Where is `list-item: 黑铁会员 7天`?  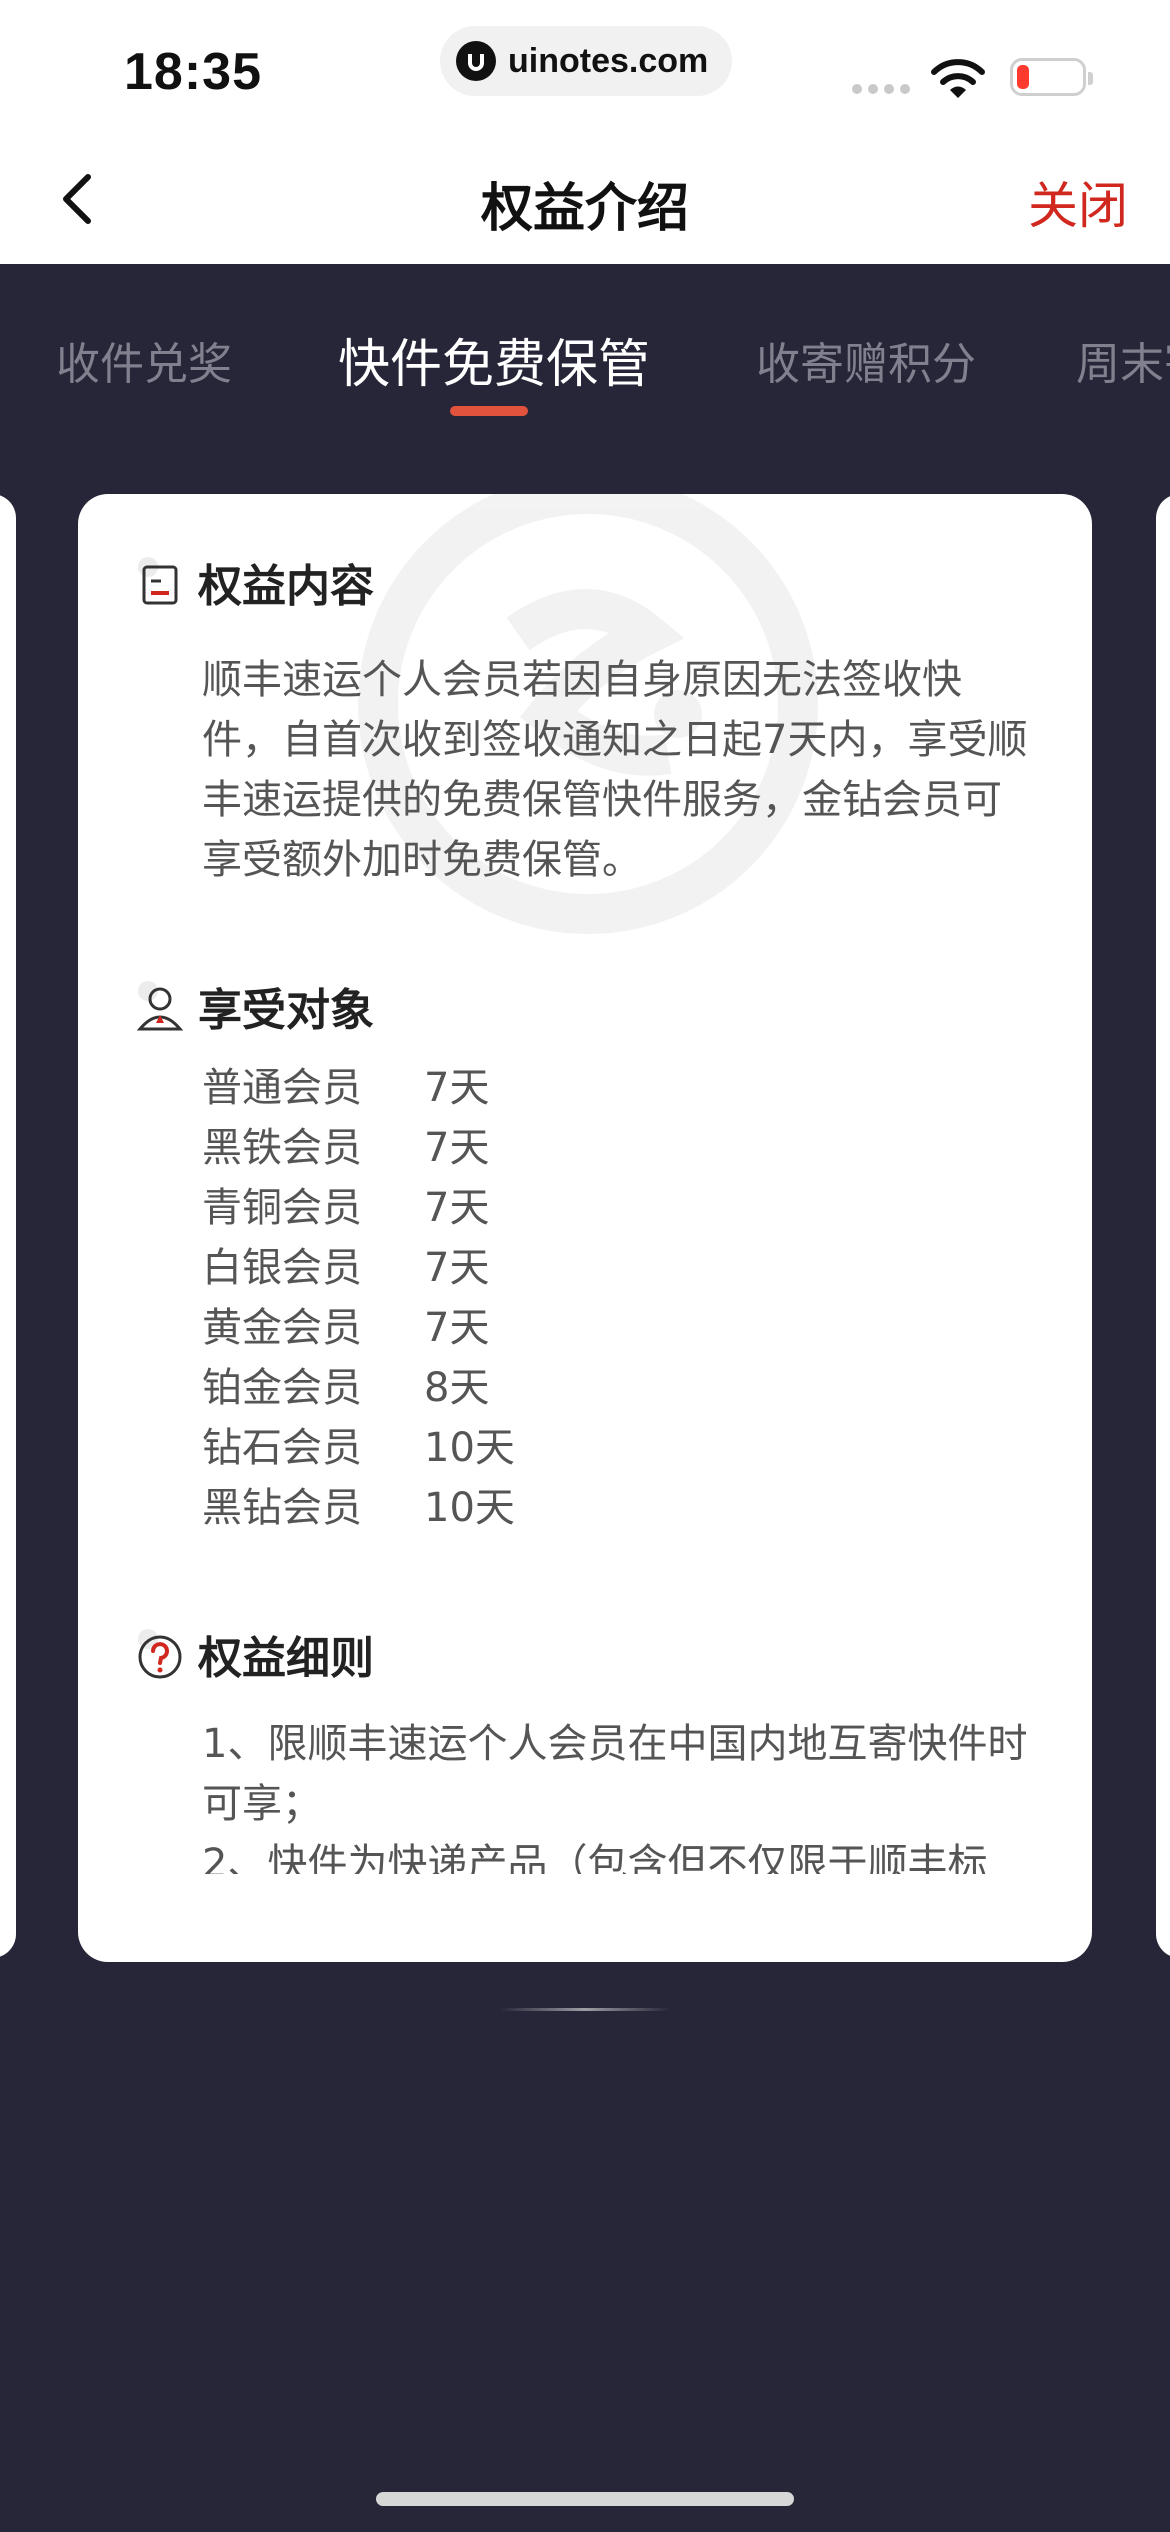
list-item: 黑铁会员 7天 is located at coordinates (358, 1148).